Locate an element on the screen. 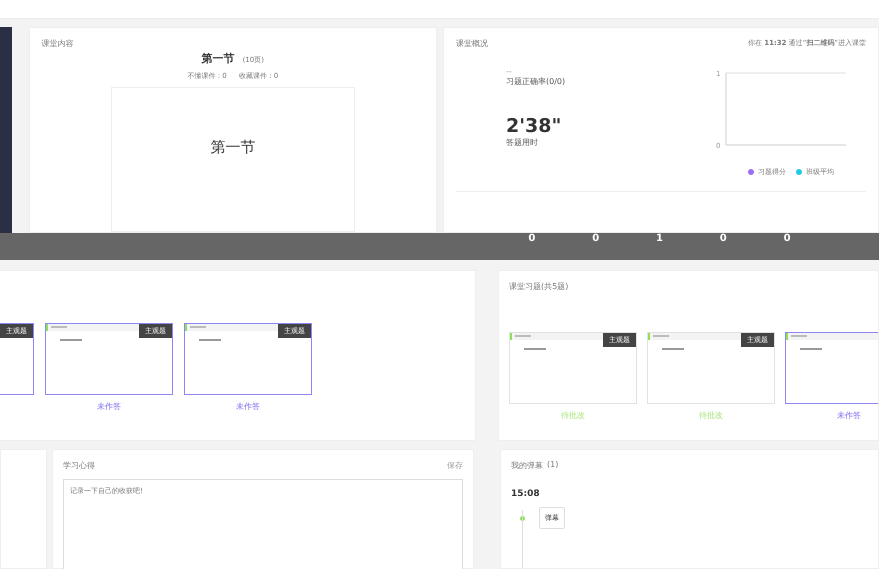 Image resolution: width=879 pixels, height=569 pixels. stat-number: 1 is located at coordinates (659, 238).